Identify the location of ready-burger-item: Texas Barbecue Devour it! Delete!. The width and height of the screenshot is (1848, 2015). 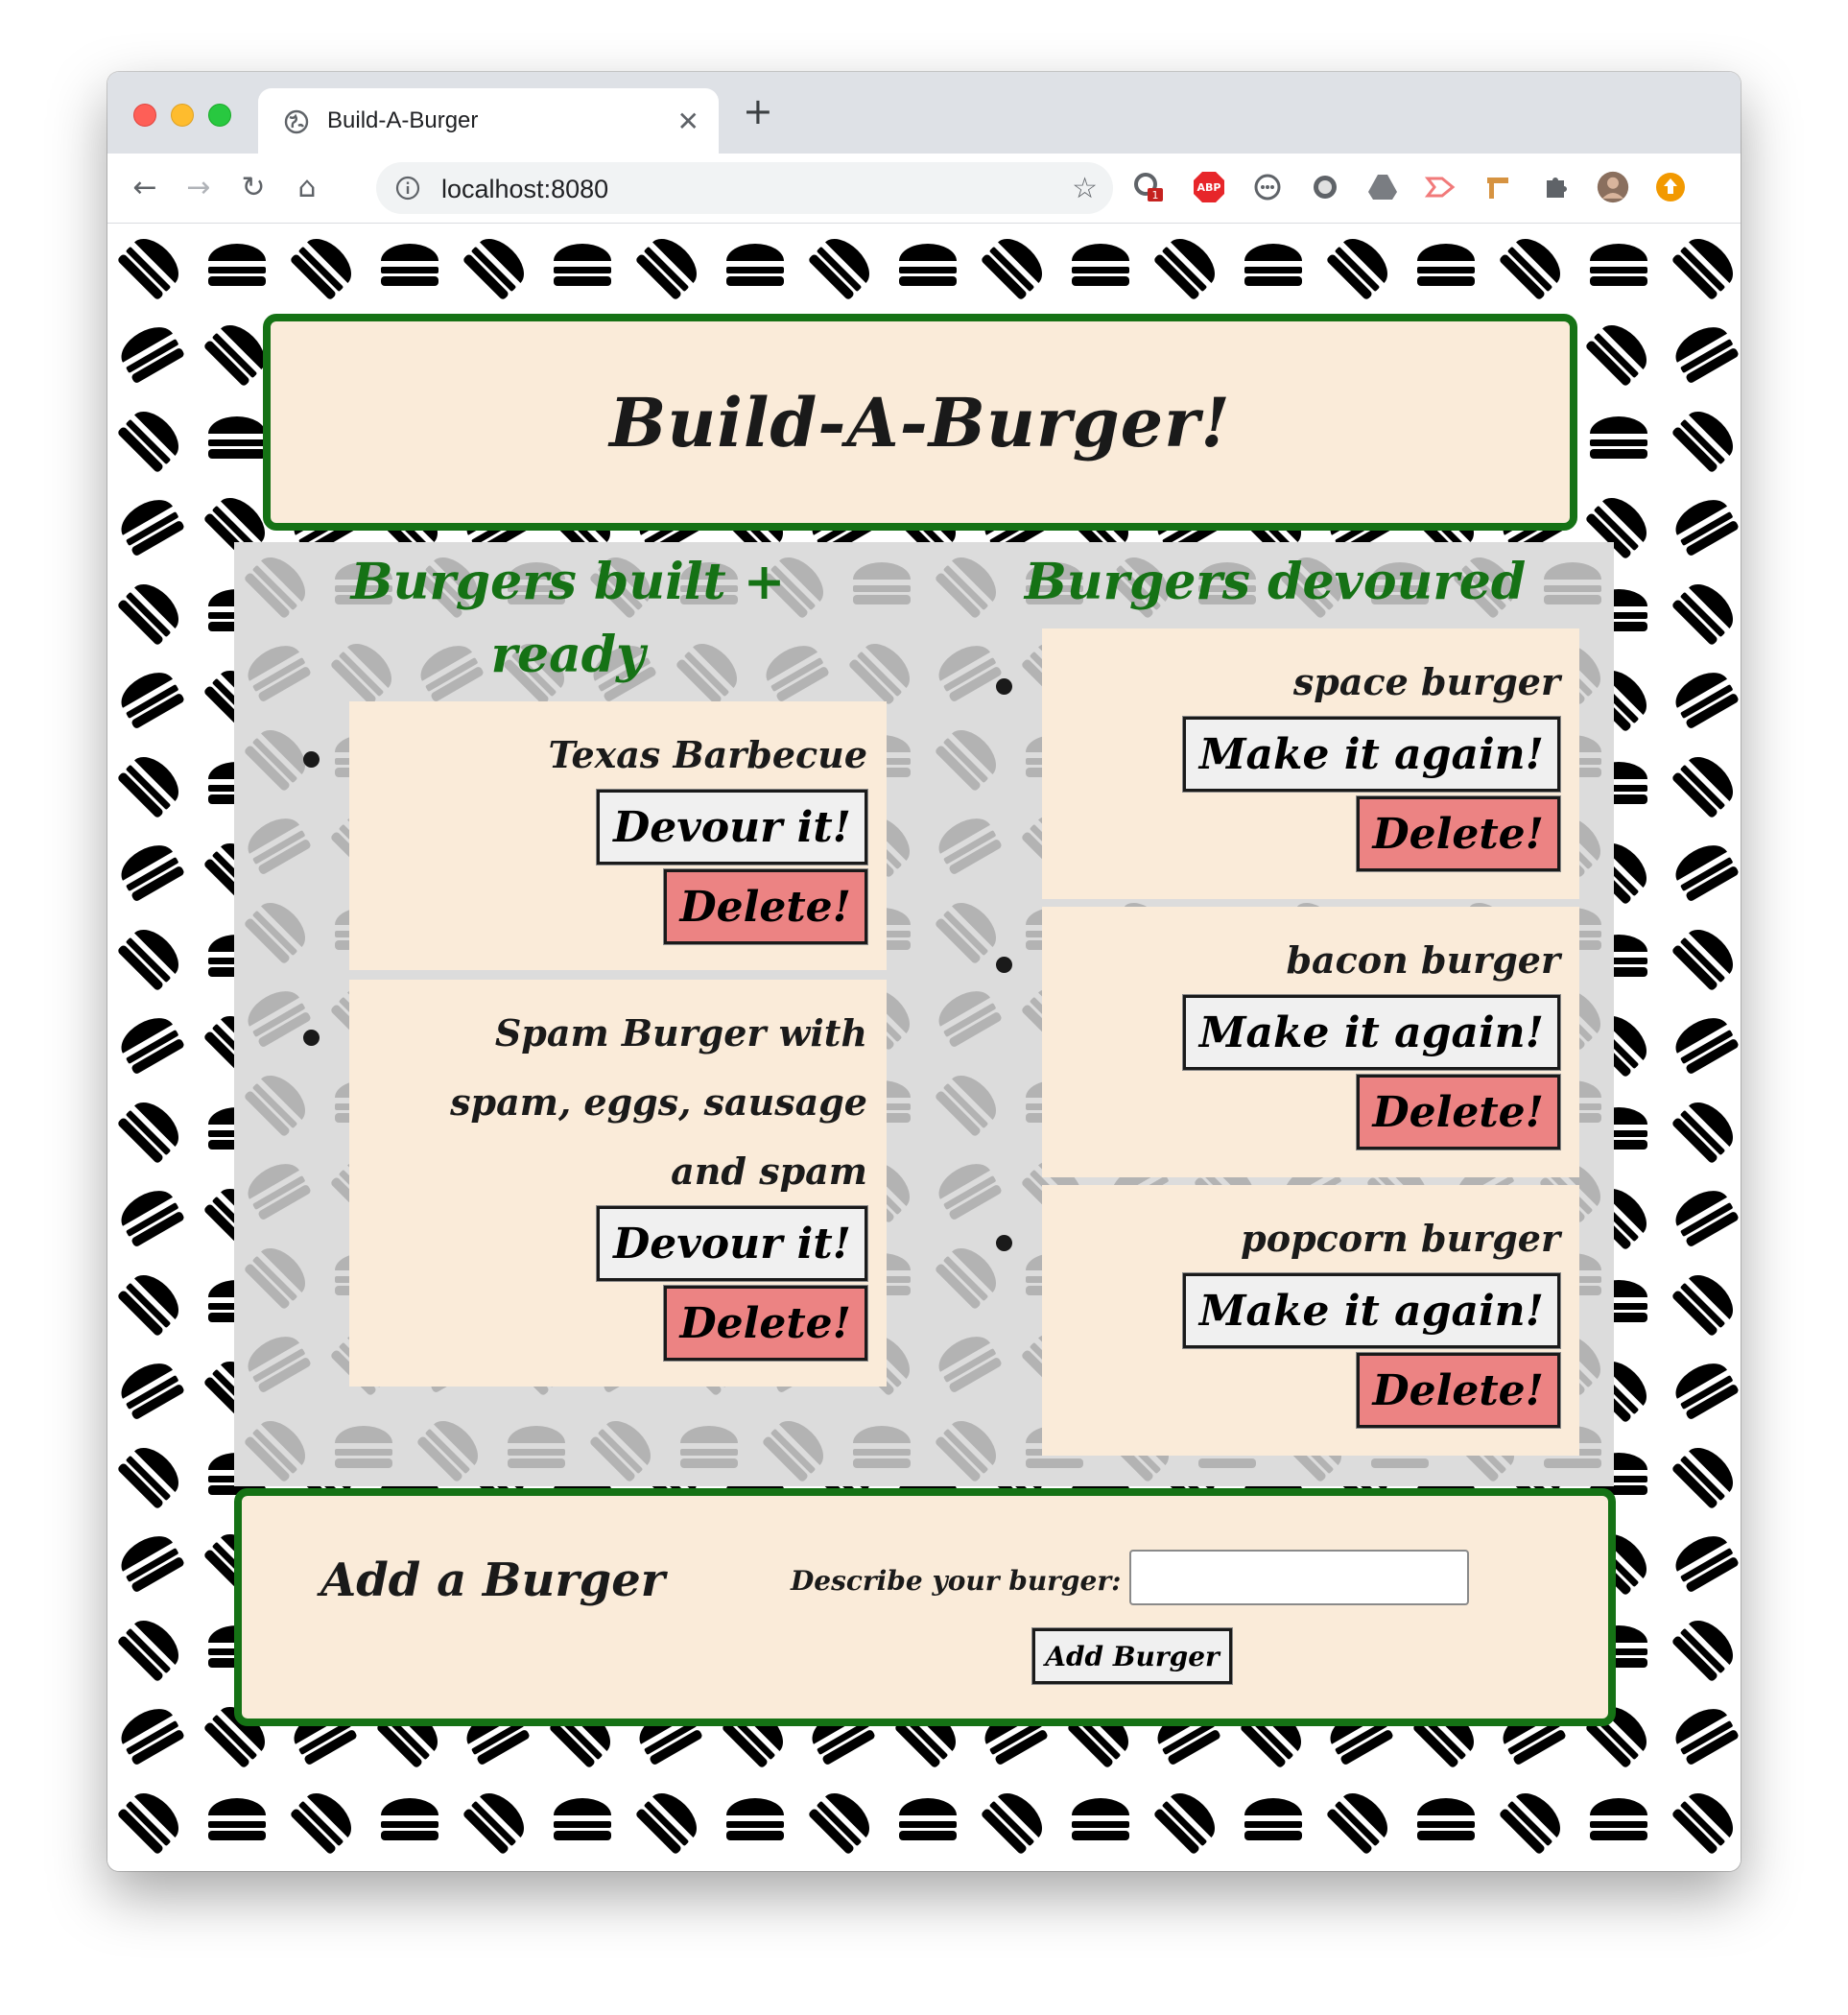
(618, 835).